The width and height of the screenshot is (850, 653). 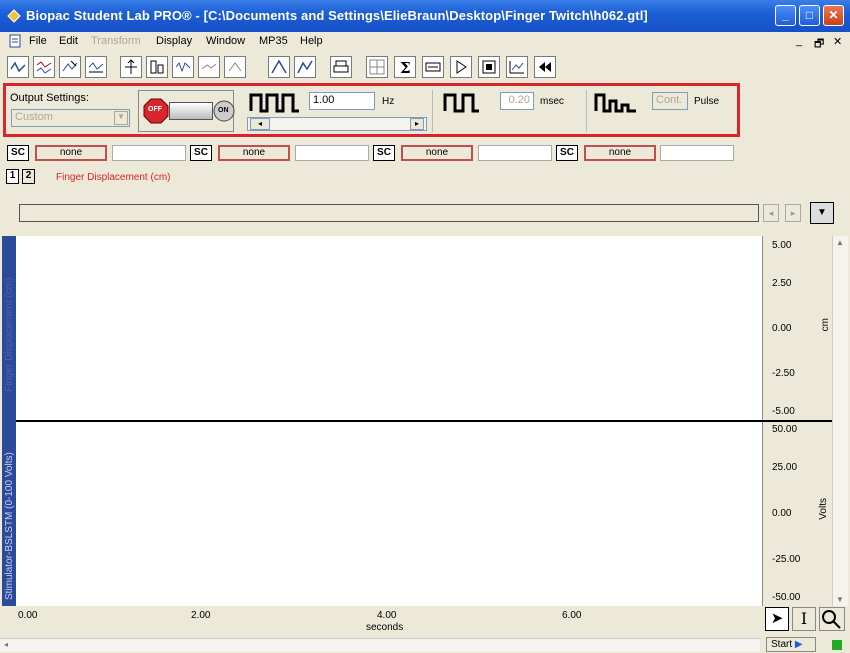 What do you see at coordinates (15, 41) in the screenshot?
I see `document-icon` at bounding box center [15, 41].